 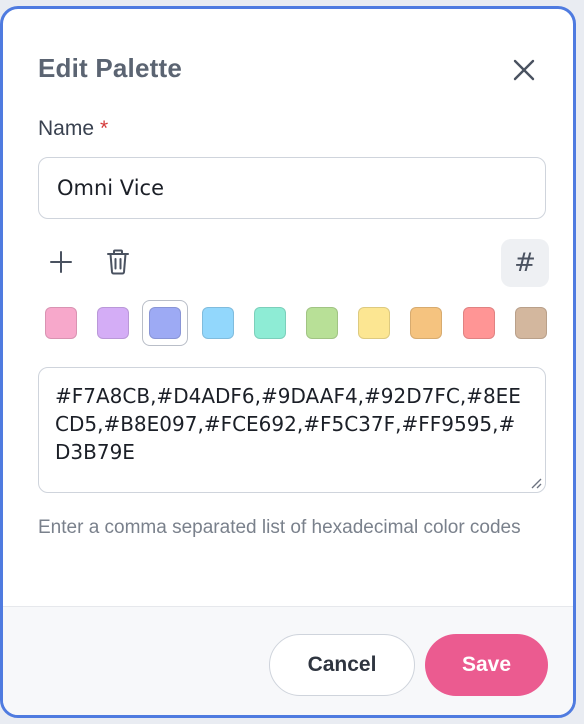 I want to click on resize-grip-icon, so click(x=536, y=483).